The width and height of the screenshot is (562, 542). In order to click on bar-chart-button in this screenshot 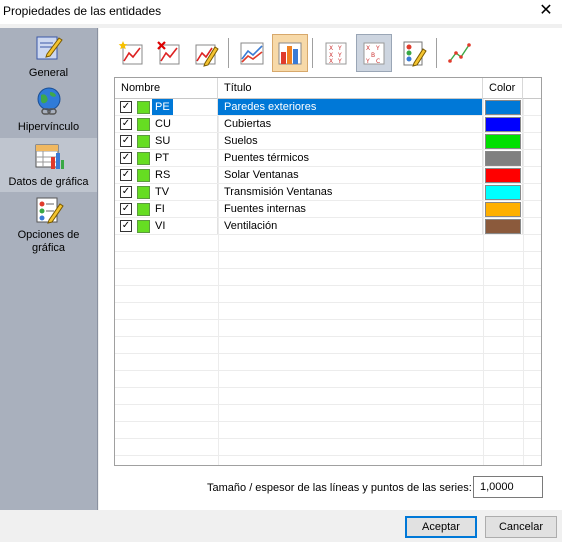, I will do `click(290, 53)`.